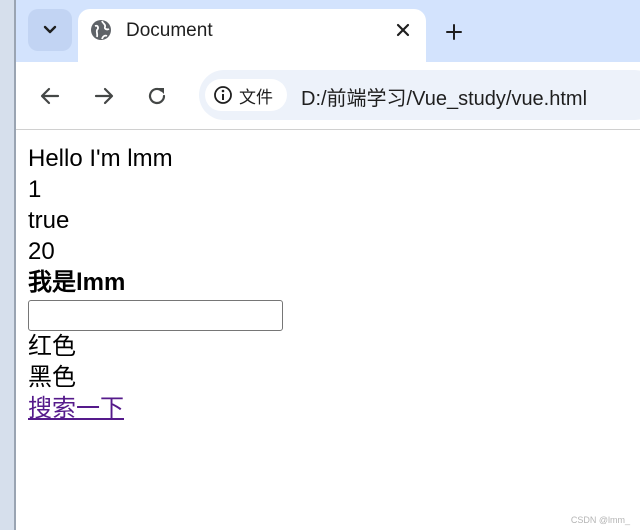 Image resolution: width=640 pixels, height=530 pixels. What do you see at coordinates (252, 35) in the screenshot?
I see `tab-document: Document` at bounding box center [252, 35].